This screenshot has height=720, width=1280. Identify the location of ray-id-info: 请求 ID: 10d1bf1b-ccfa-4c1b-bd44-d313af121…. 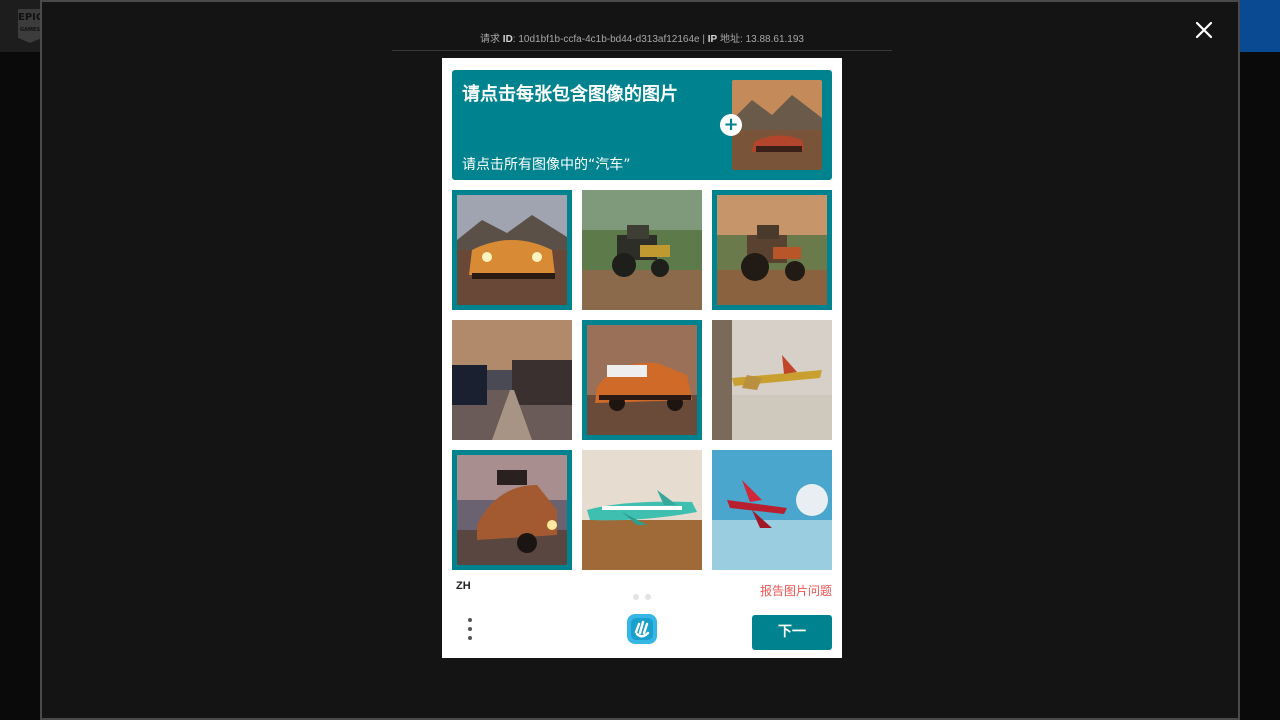
(642, 39).